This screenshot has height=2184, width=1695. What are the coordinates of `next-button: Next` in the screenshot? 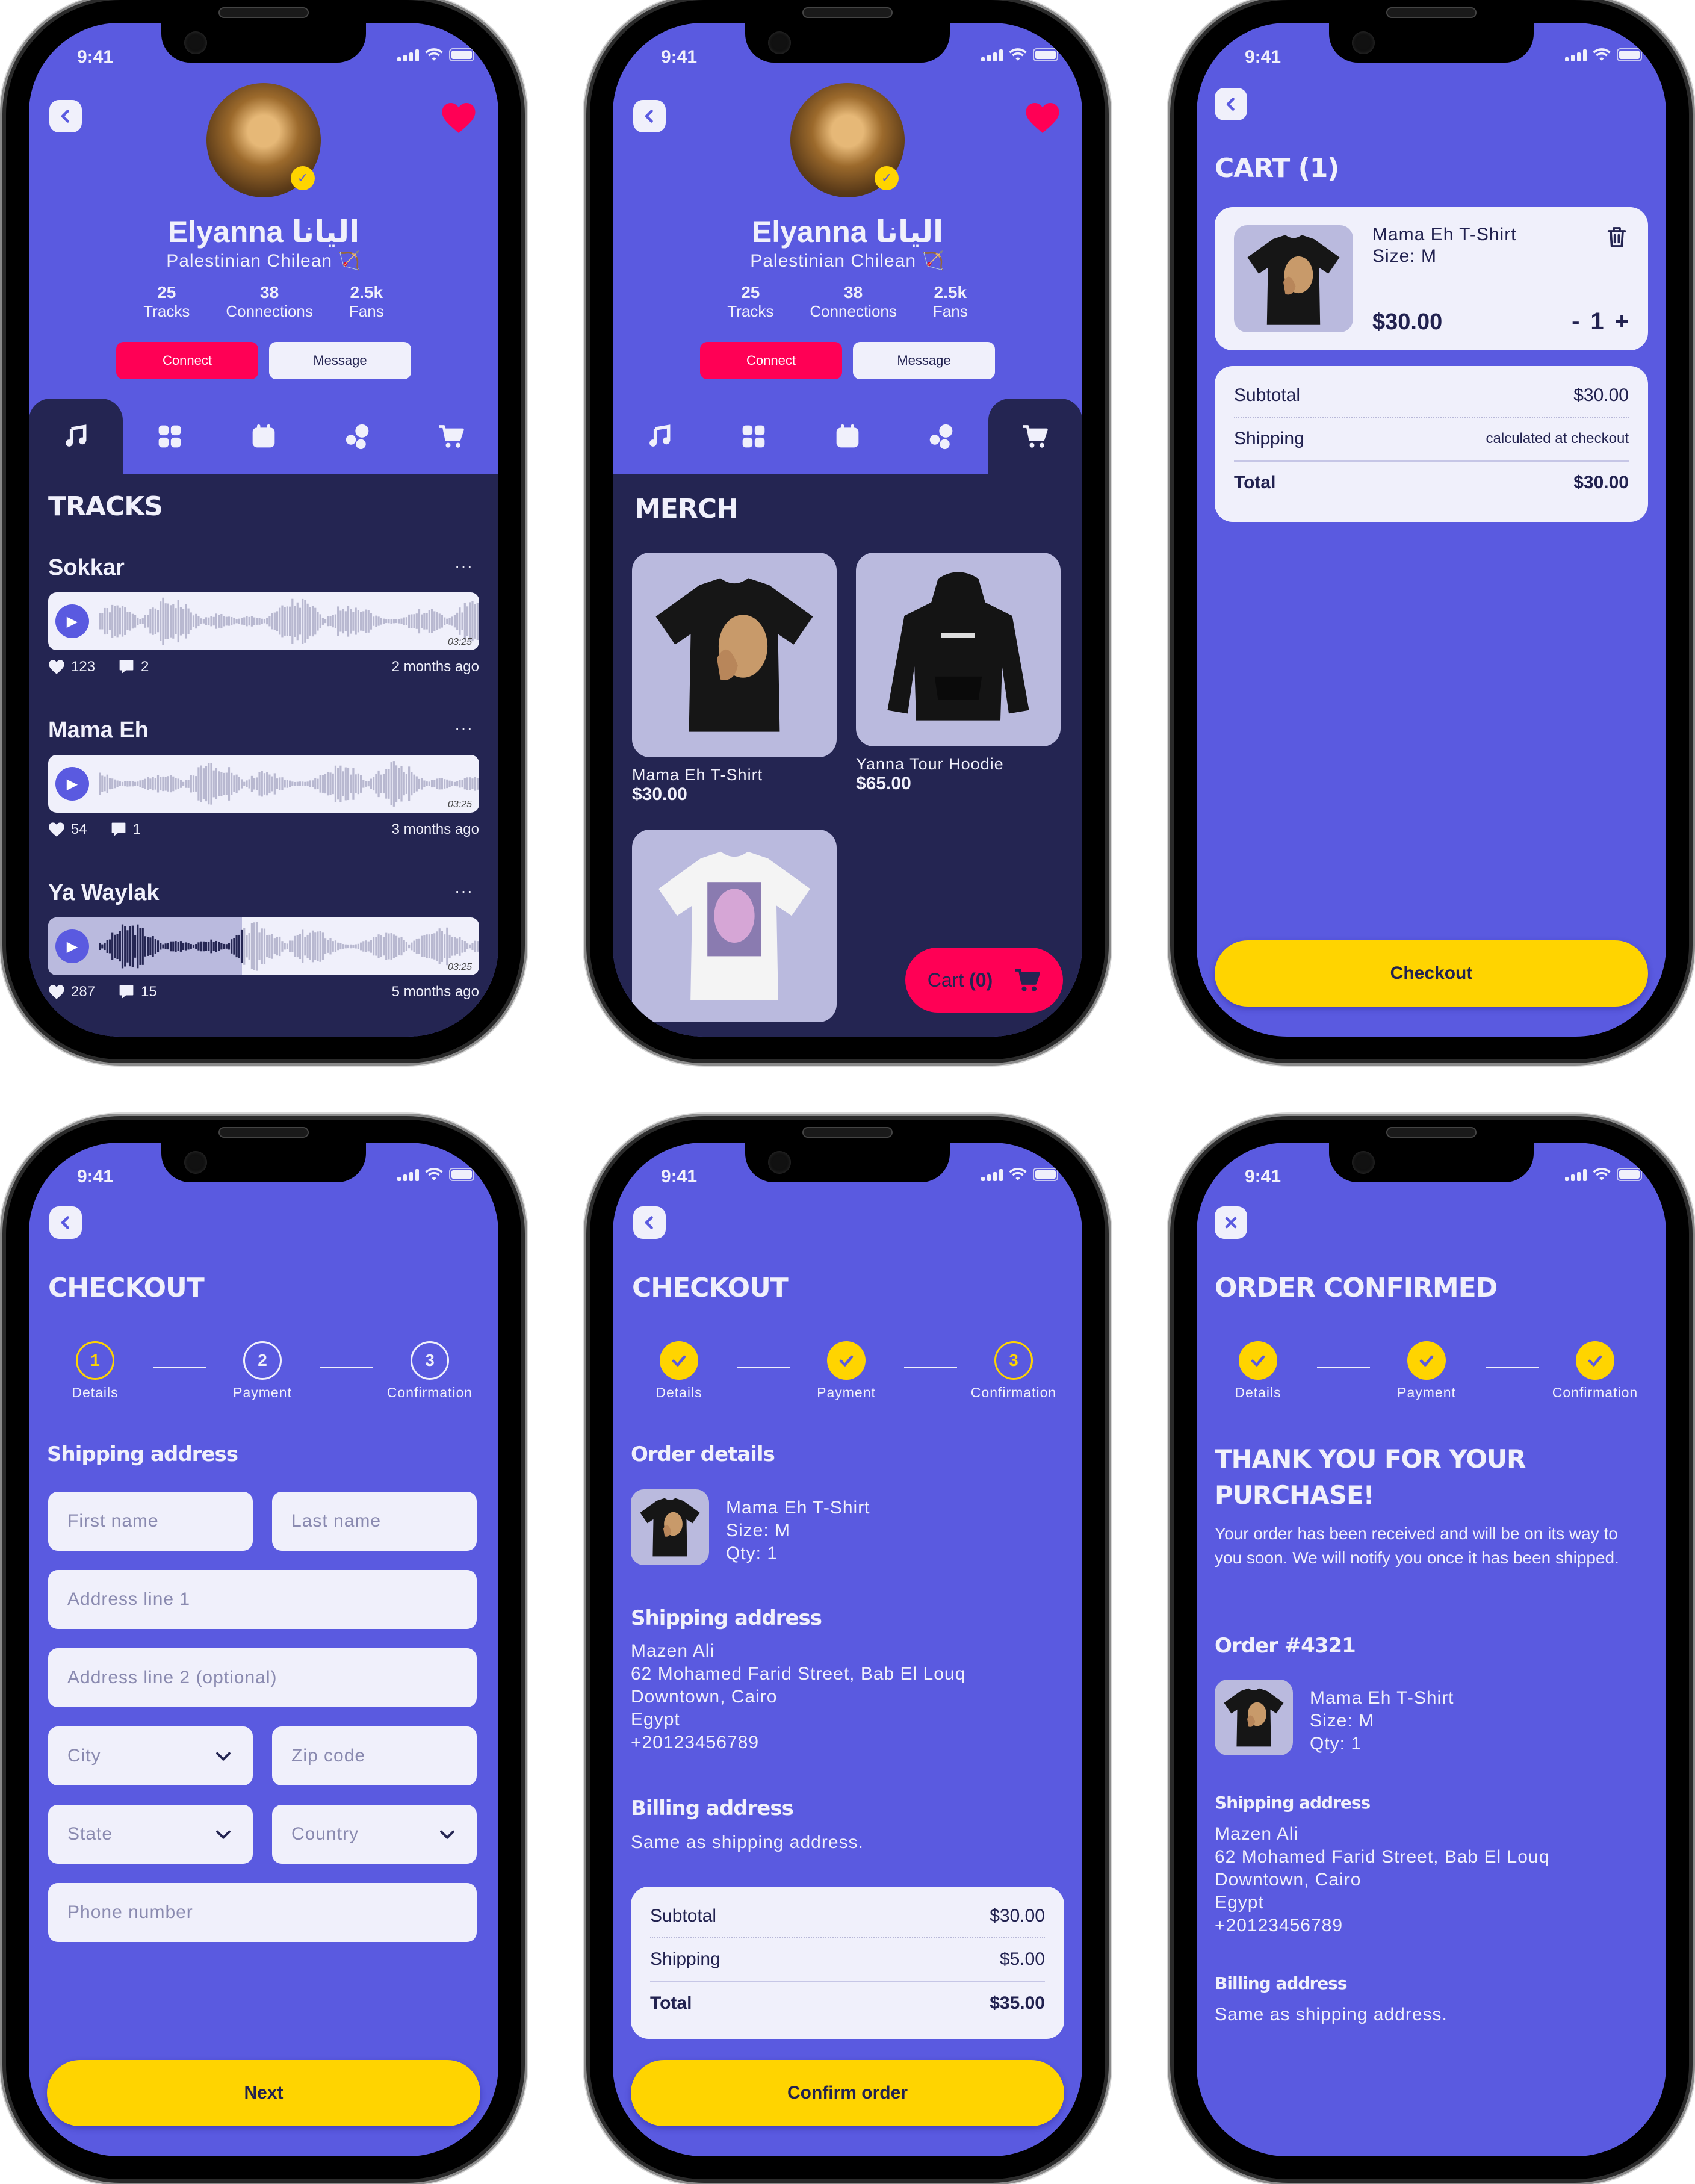 It's located at (263, 2093).